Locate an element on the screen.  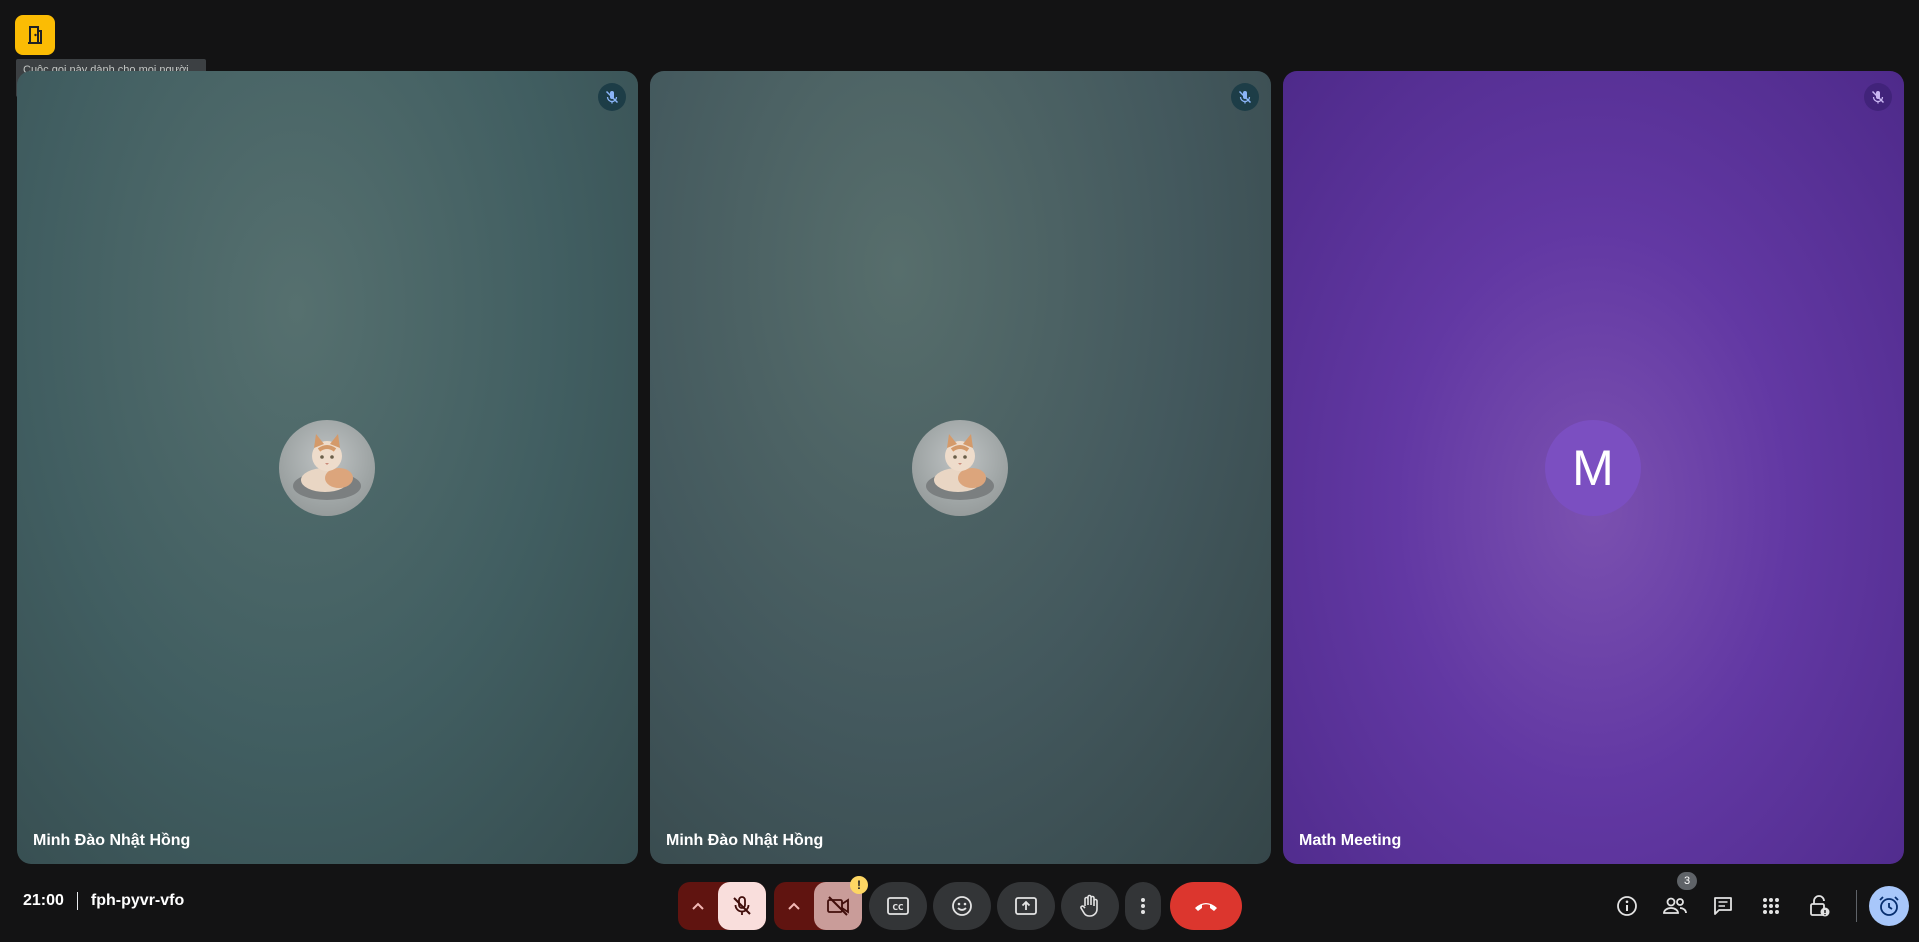
video-off-icon is located at coordinates (838, 906).